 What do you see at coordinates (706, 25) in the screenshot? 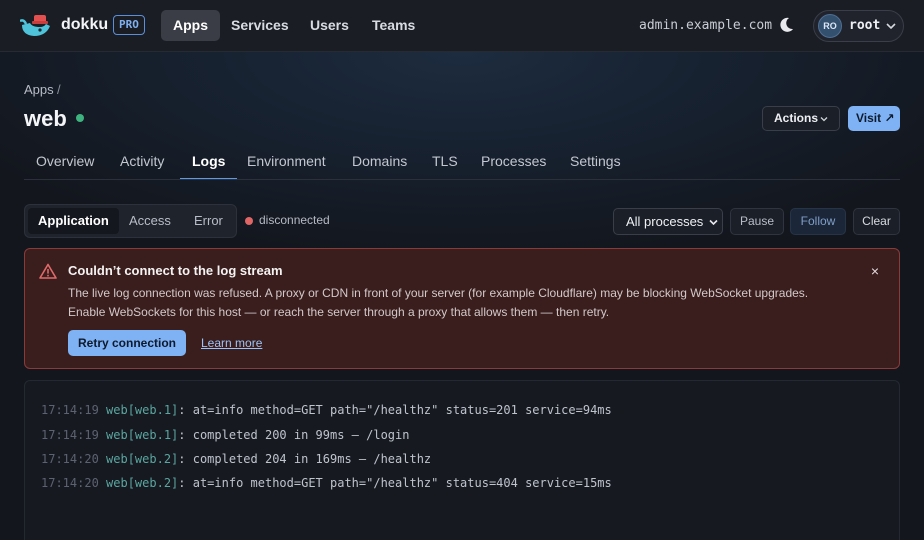
I see `hostname: admin.example.com` at bounding box center [706, 25].